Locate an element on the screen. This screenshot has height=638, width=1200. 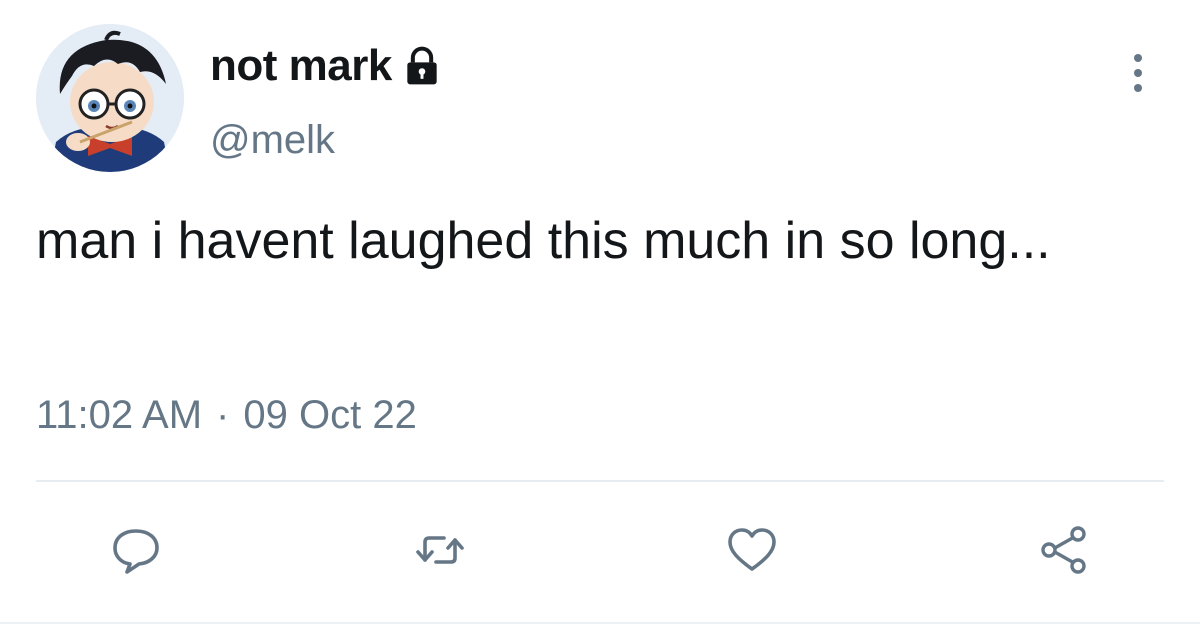
reply-icon is located at coordinates (136, 551).